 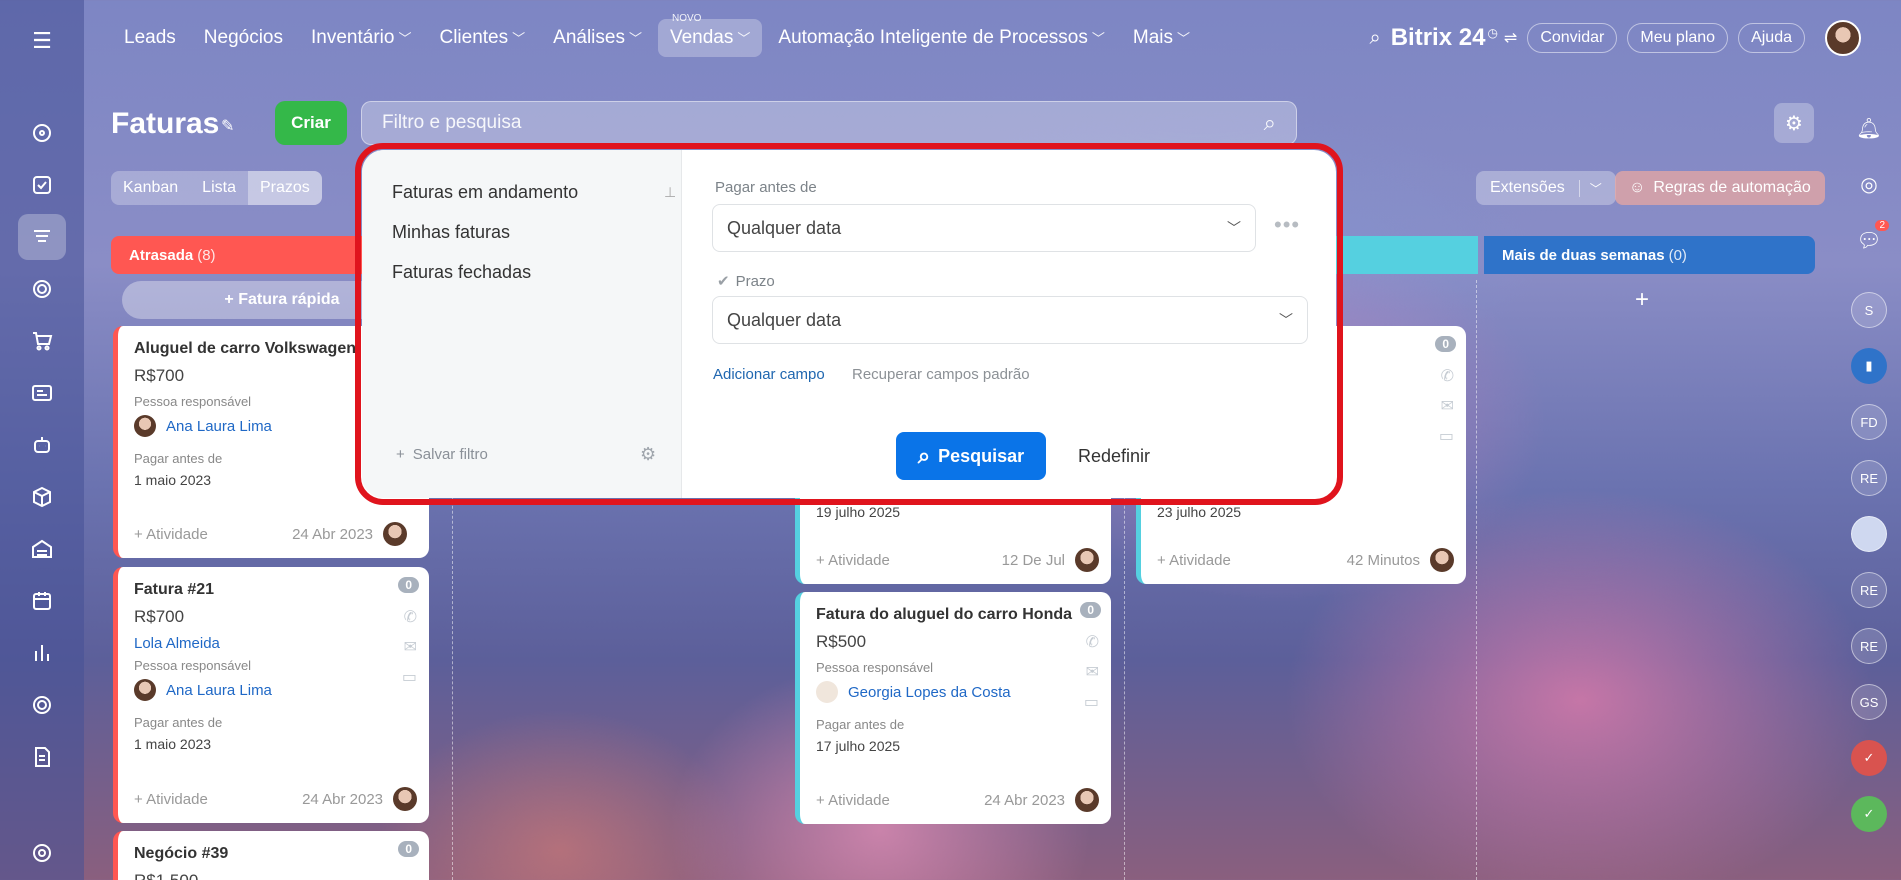 I want to click on bell-icon: 🔔︎, so click(x=1869, y=128).